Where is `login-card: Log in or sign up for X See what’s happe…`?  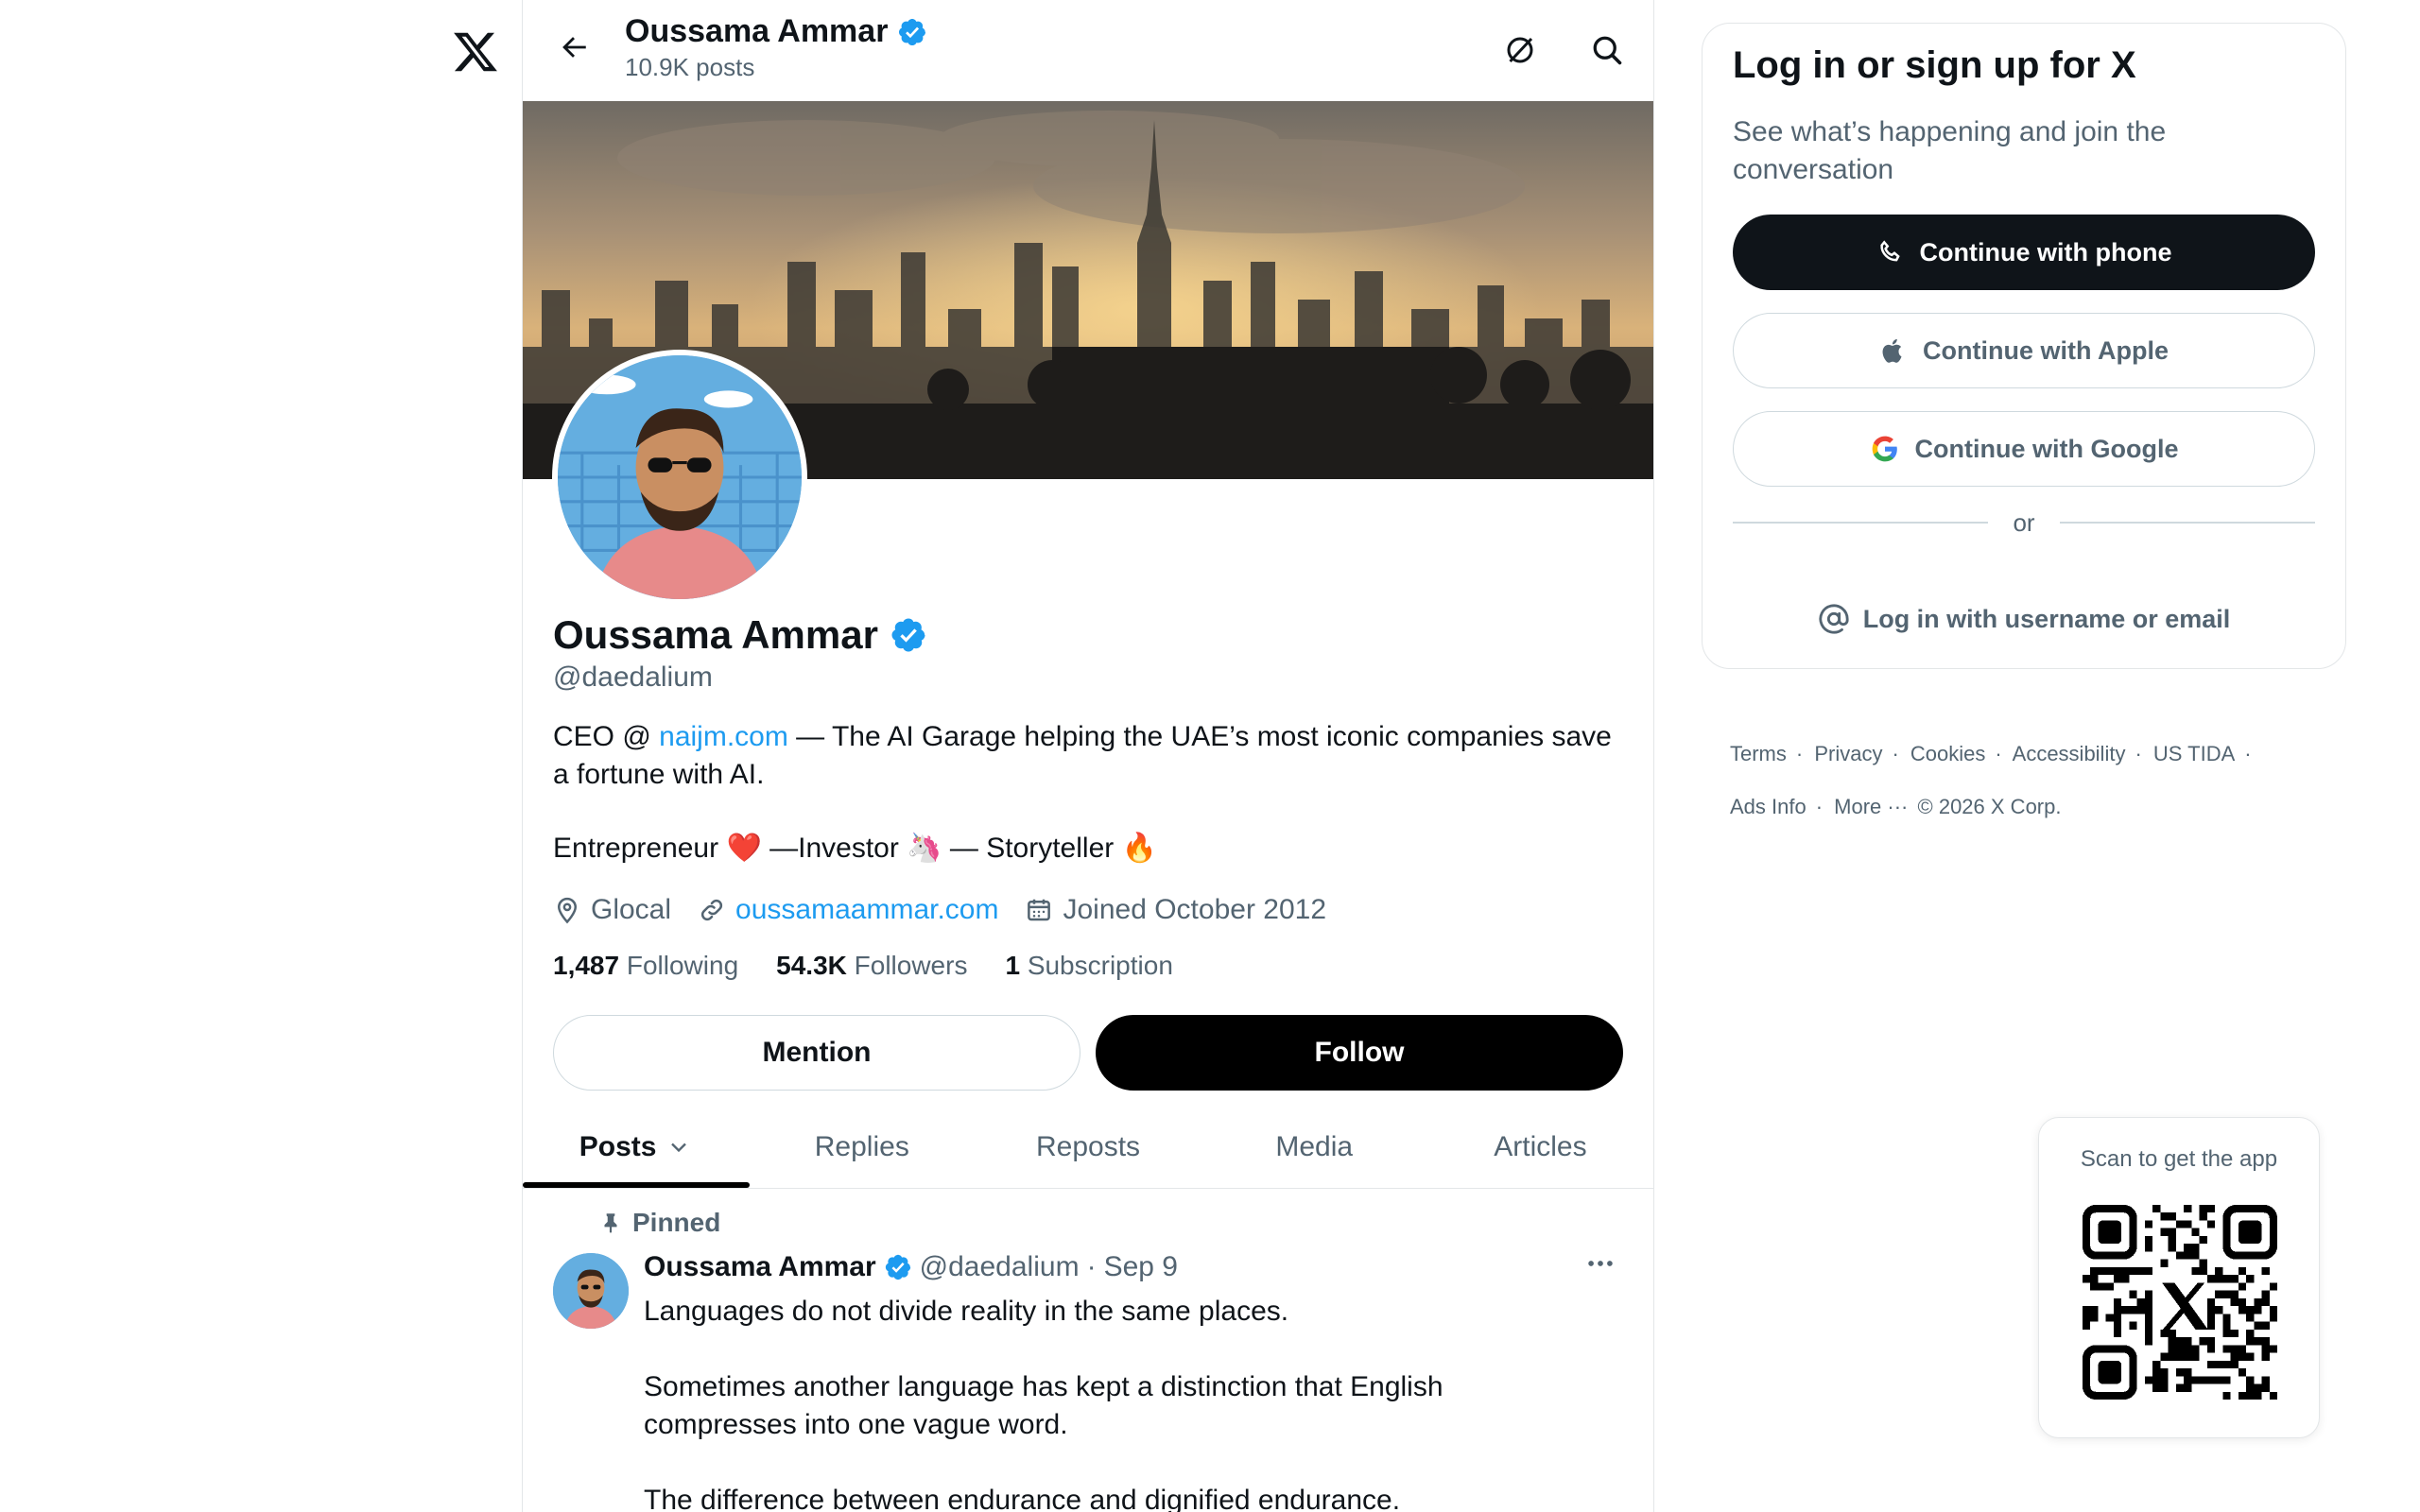
login-card: Log in or sign up for X See what’s happe… is located at coordinates (2024, 346).